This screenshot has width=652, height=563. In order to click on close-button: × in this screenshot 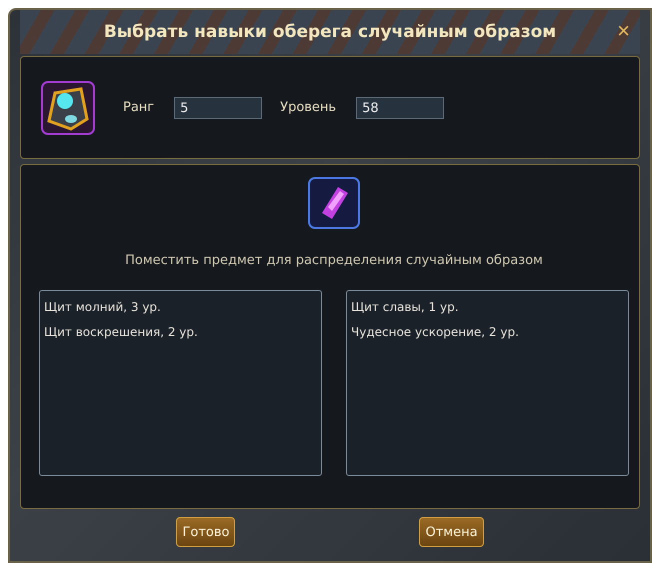, I will do `click(623, 31)`.